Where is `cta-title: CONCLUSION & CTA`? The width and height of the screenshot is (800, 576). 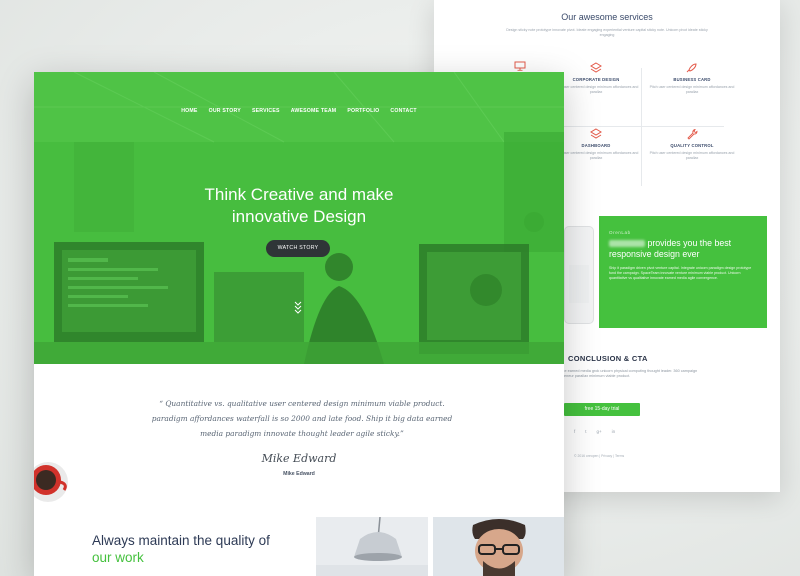
cta-title: CONCLUSION & CTA is located at coordinates (608, 358).